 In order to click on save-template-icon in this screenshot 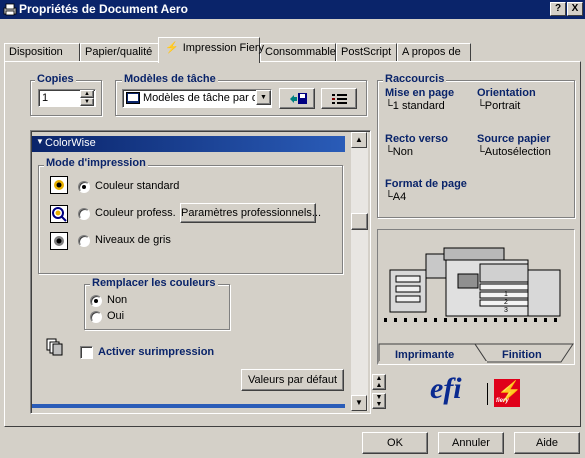, I will do `click(298, 98)`.